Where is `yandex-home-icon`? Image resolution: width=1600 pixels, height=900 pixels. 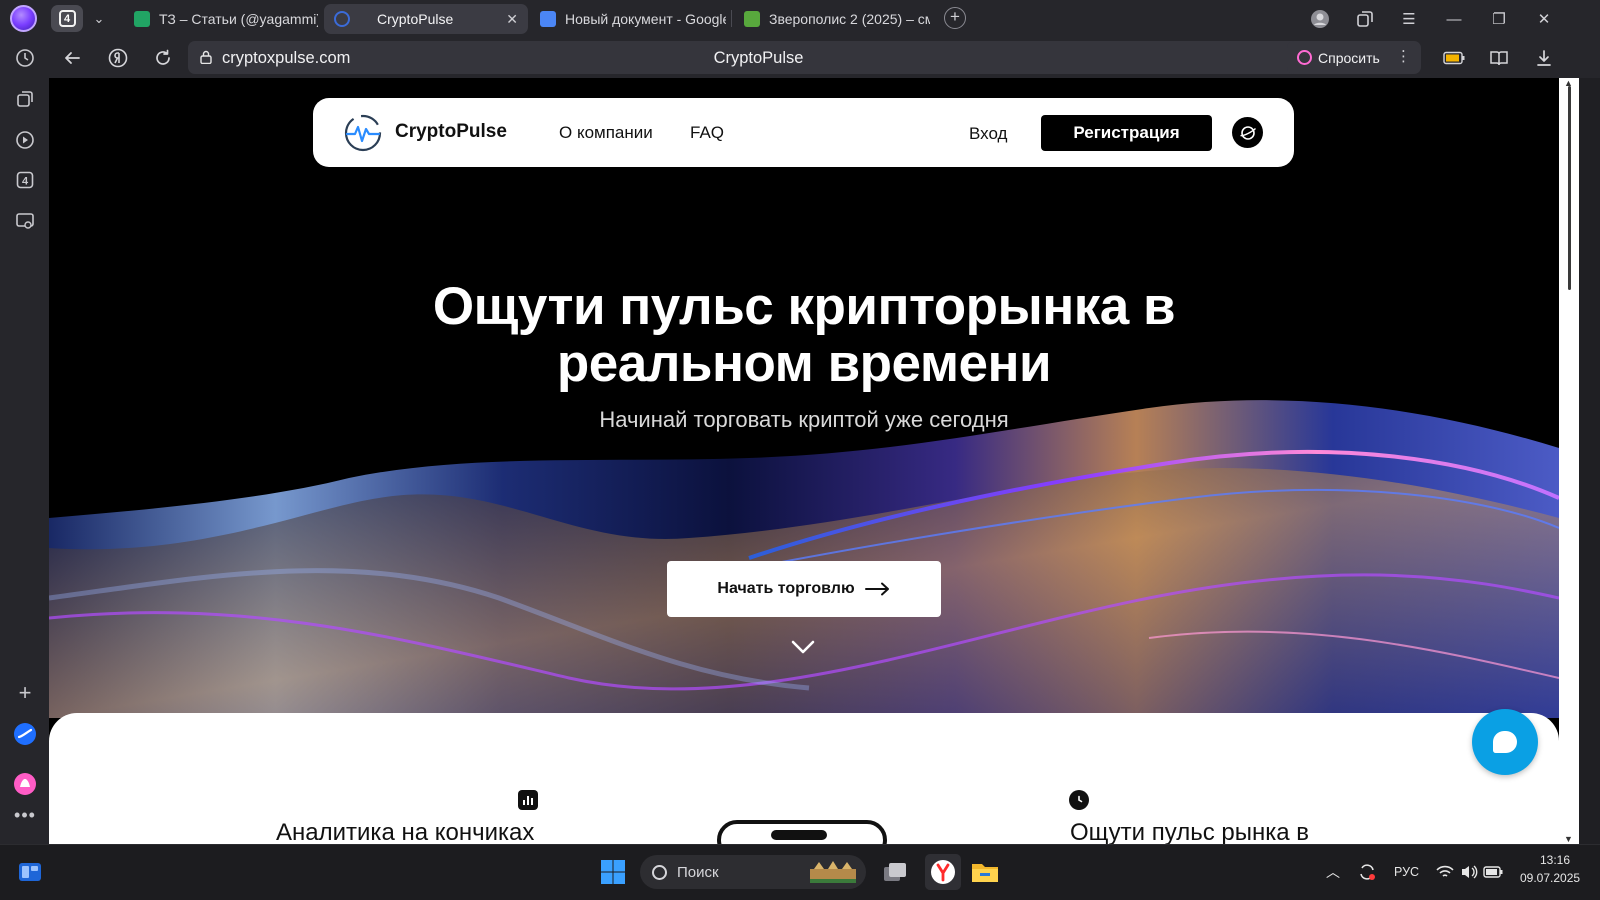 yandex-home-icon is located at coordinates (118, 58).